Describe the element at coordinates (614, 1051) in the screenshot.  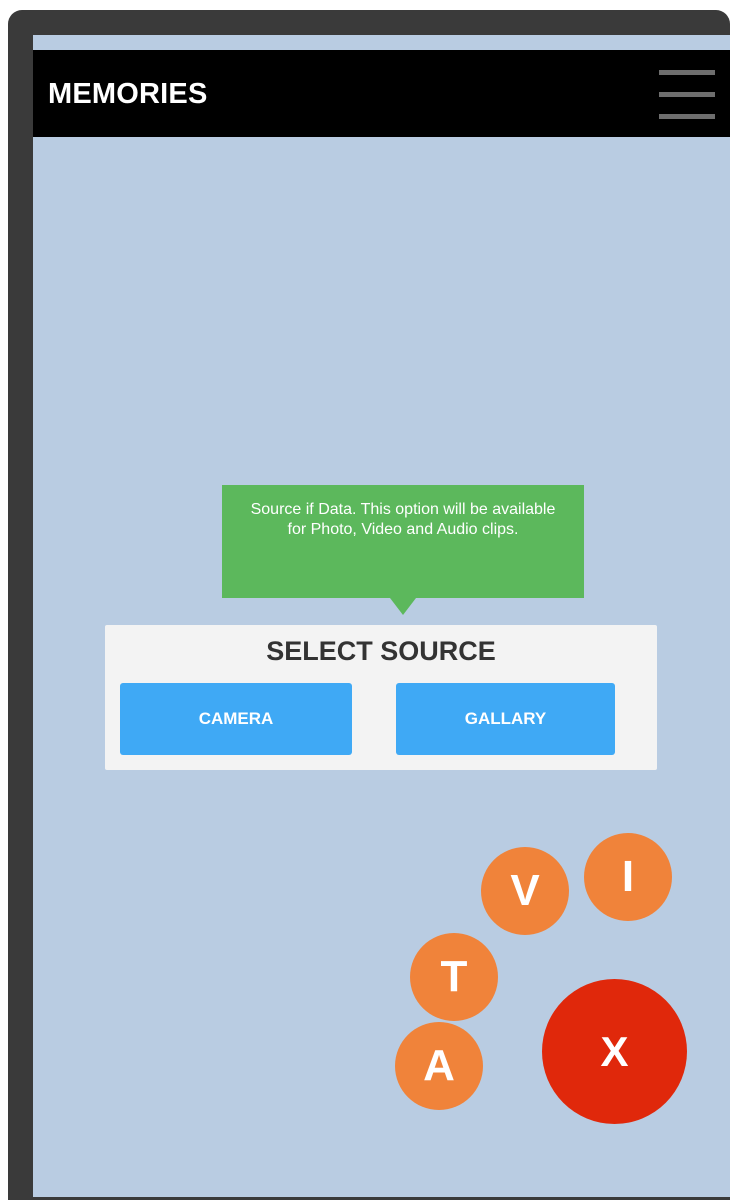
I see `fab-close-button: X` at that location.